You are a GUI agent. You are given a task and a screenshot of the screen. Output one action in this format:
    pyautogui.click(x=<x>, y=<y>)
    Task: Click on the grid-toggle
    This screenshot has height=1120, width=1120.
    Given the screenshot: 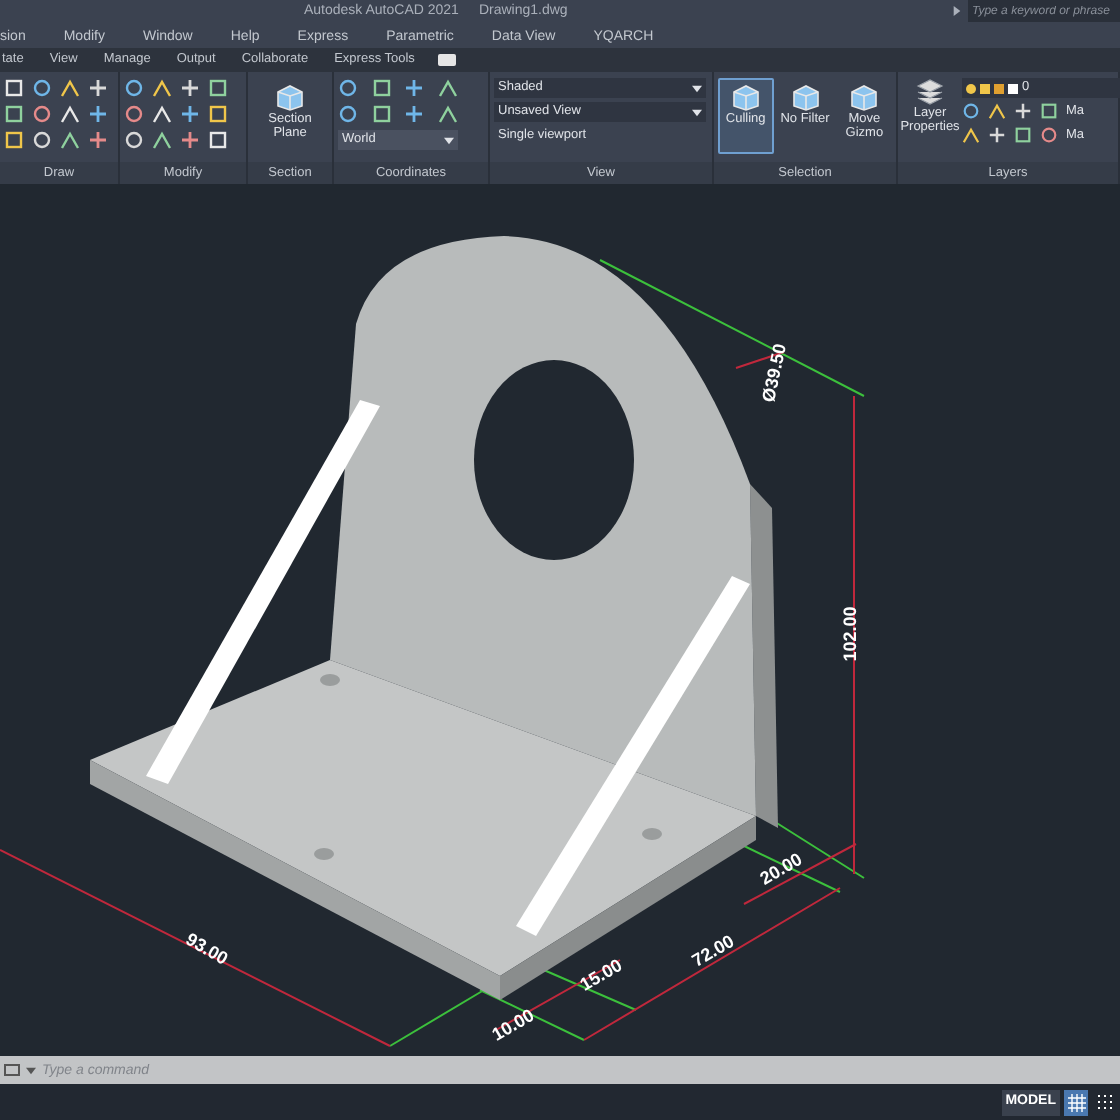 What is the action you would take?
    pyautogui.click(x=1076, y=1102)
    